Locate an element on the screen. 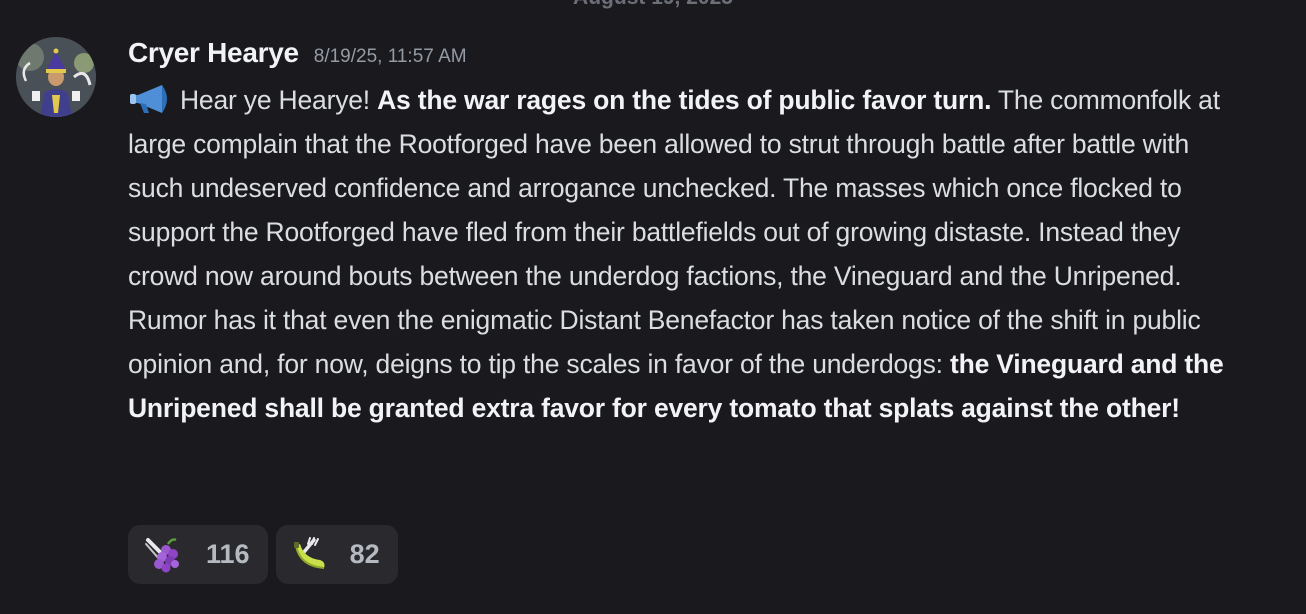 This screenshot has height=614, width=1306. megaphone-icon is located at coordinates (152, 99).